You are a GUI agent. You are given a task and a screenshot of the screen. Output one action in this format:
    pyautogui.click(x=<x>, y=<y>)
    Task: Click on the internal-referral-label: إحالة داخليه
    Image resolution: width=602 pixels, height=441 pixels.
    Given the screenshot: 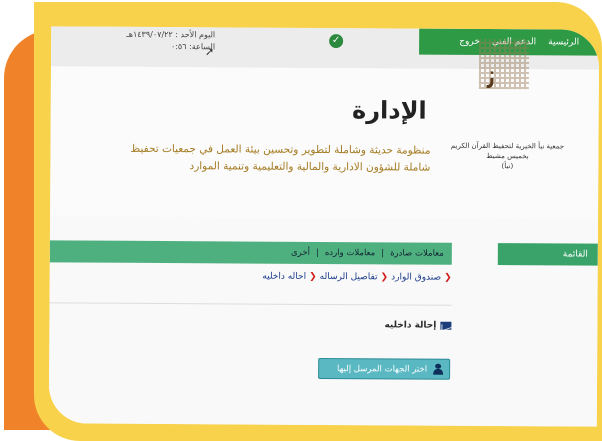 What is the action you would take?
    pyautogui.click(x=410, y=325)
    